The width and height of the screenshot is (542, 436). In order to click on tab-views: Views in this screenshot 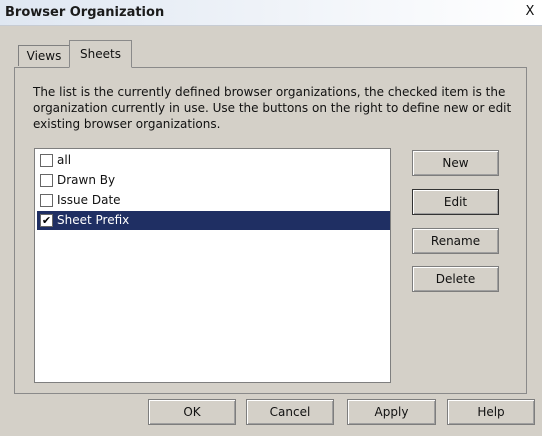, I will do `click(43, 55)`.